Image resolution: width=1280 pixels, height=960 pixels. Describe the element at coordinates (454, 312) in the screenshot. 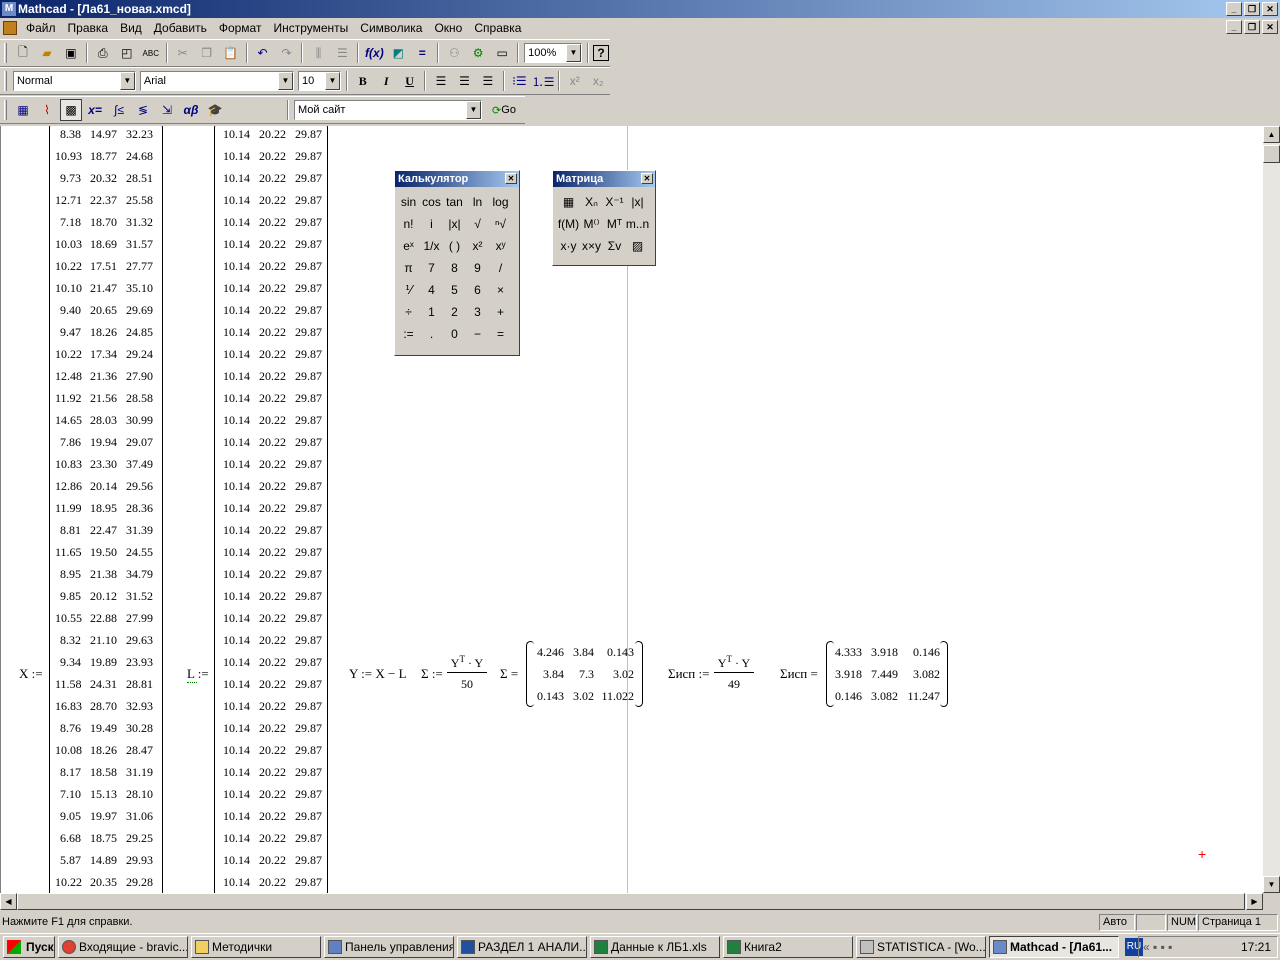

I see `calculator-key: 2` at that location.